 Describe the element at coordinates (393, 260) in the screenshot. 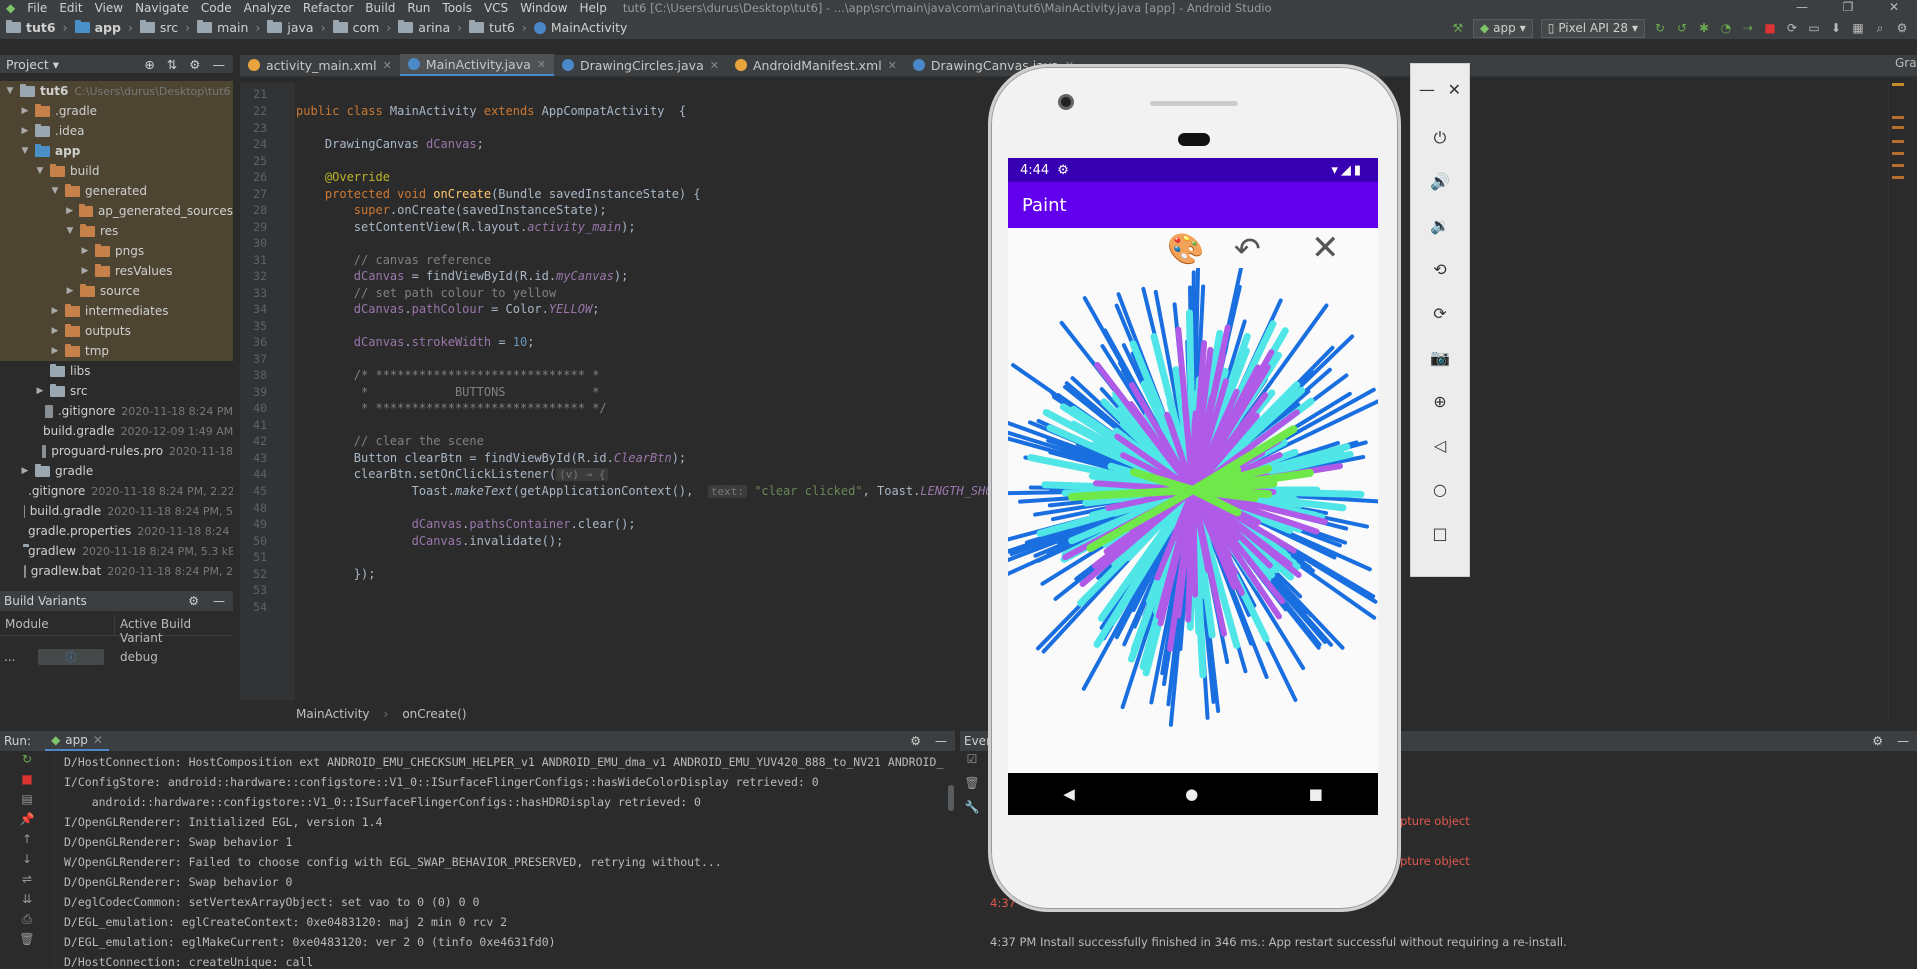

I see `code-line: // canvas reference` at that location.